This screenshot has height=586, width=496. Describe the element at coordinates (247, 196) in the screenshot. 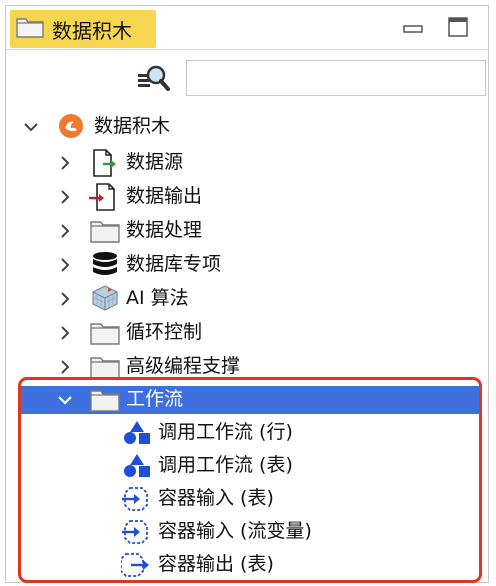

I see `tree-item-data-output: 数据输出` at that location.